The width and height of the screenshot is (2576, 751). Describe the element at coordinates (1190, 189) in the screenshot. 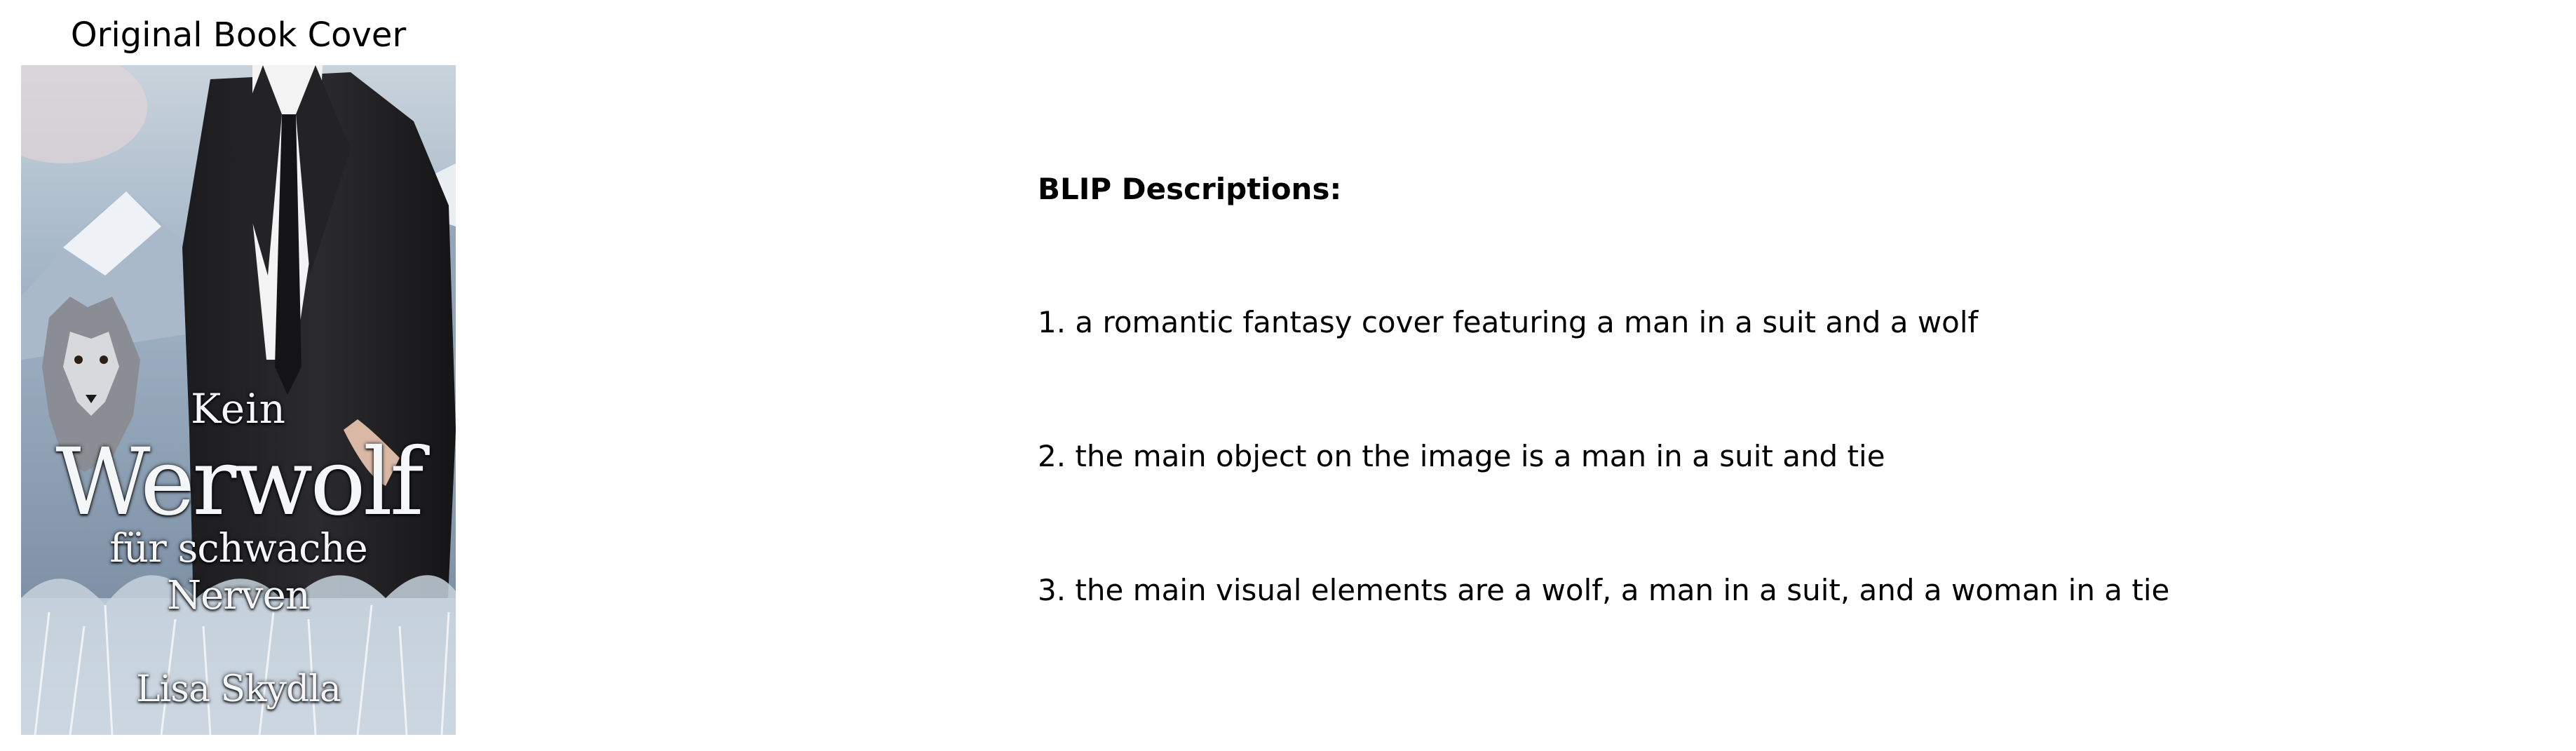

I see `descriptions-heading: BLIP Descriptions:` at that location.